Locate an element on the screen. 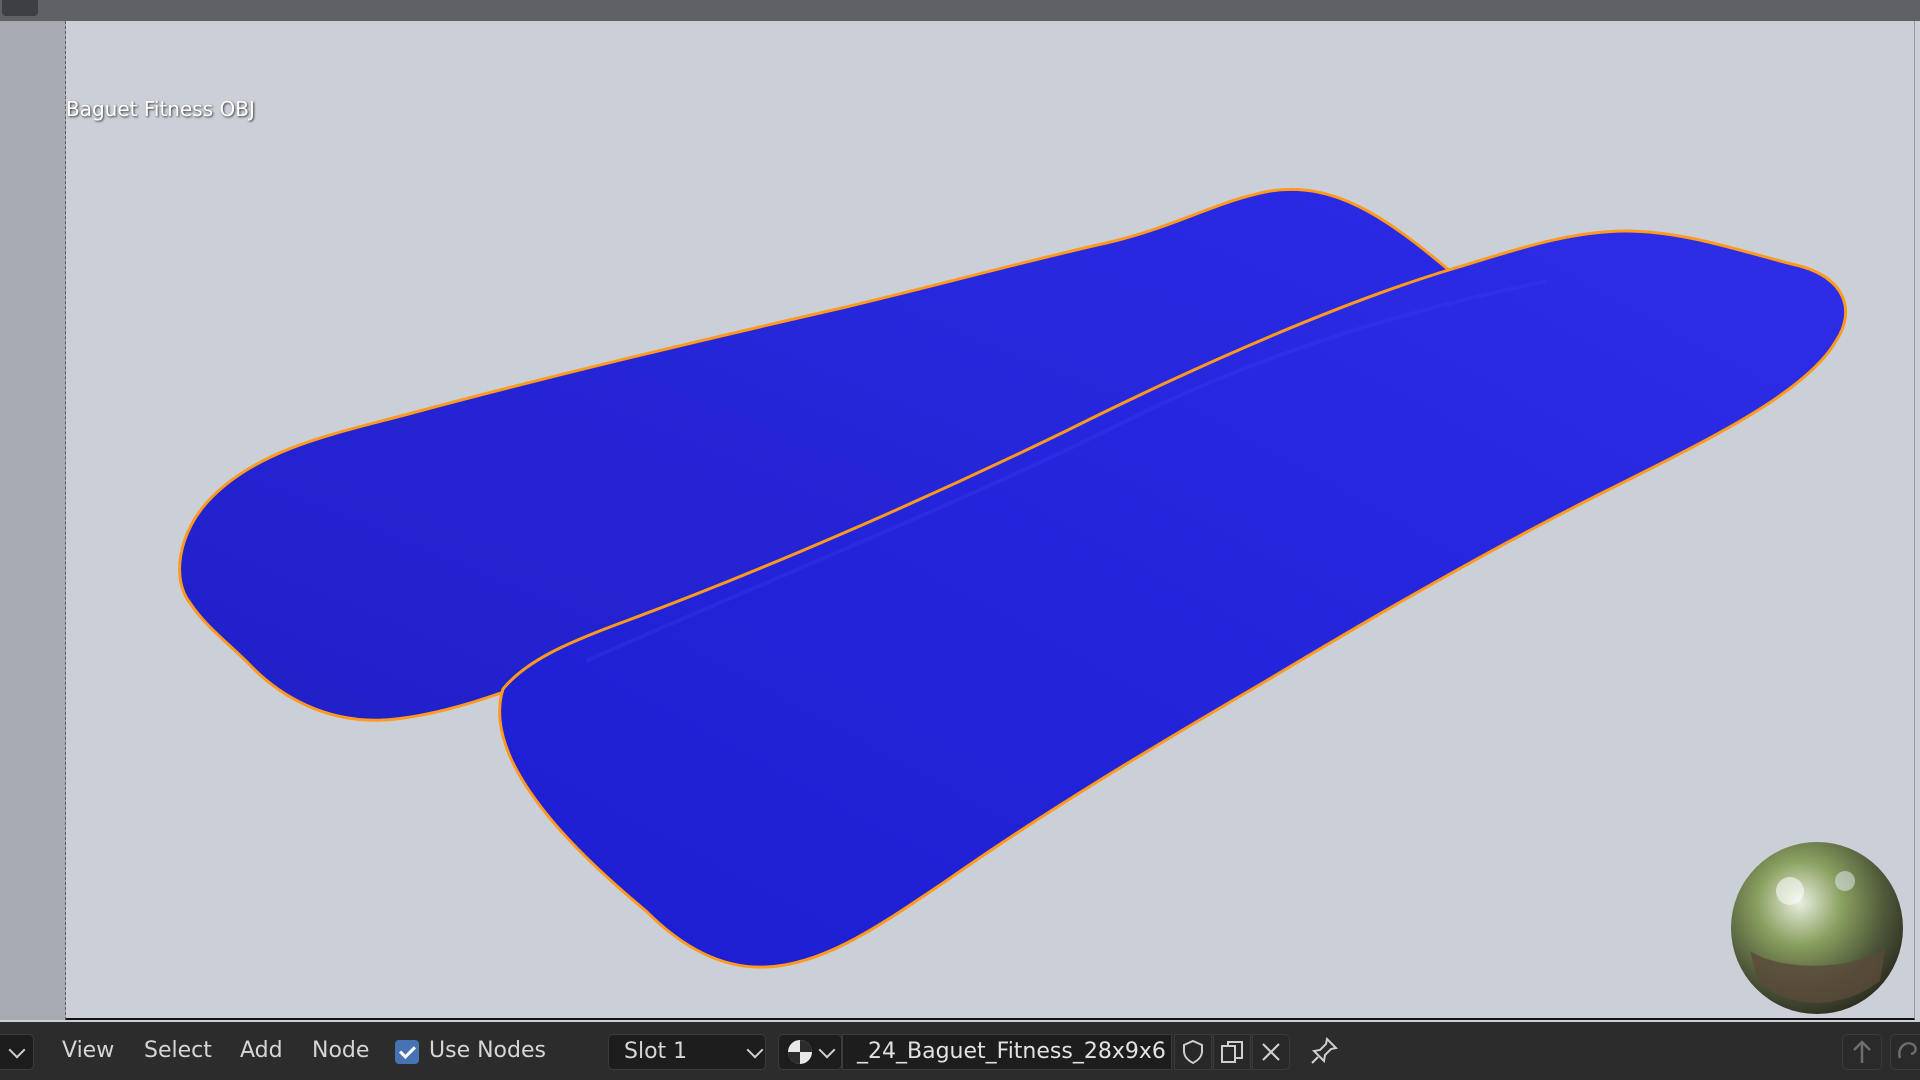  top-area-strip is located at coordinates (960, 10).